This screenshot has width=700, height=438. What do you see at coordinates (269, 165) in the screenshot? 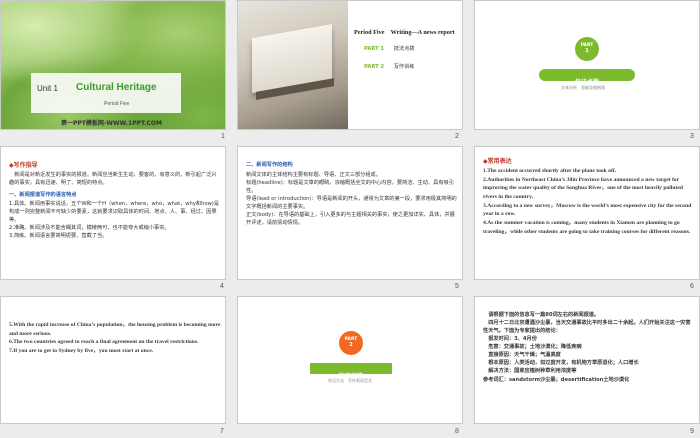
I see `subheading: 二、新闻写作的结构` at bounding box center [269, 165].